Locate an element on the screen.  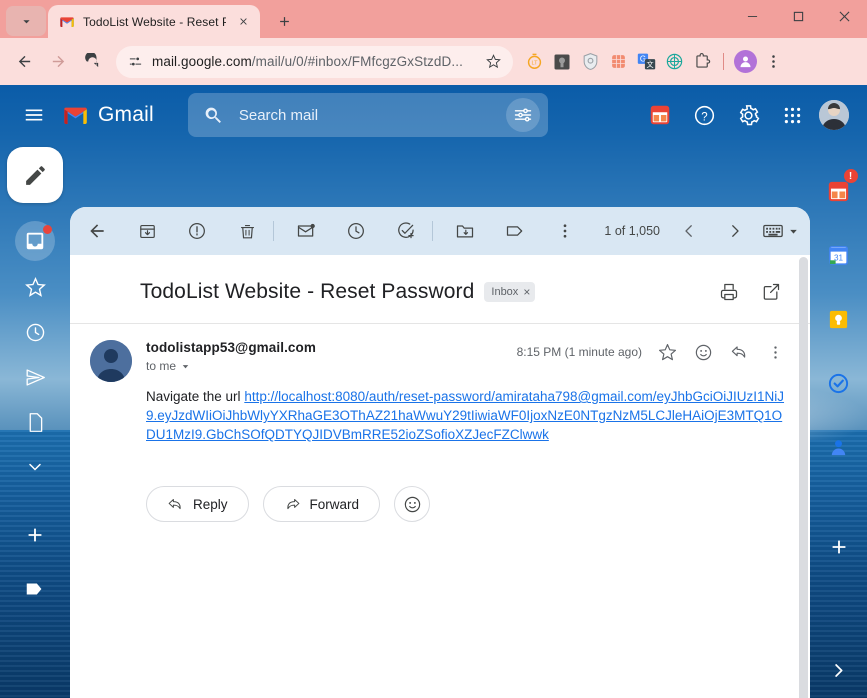
reload-button is located at coordinates (92, 62).